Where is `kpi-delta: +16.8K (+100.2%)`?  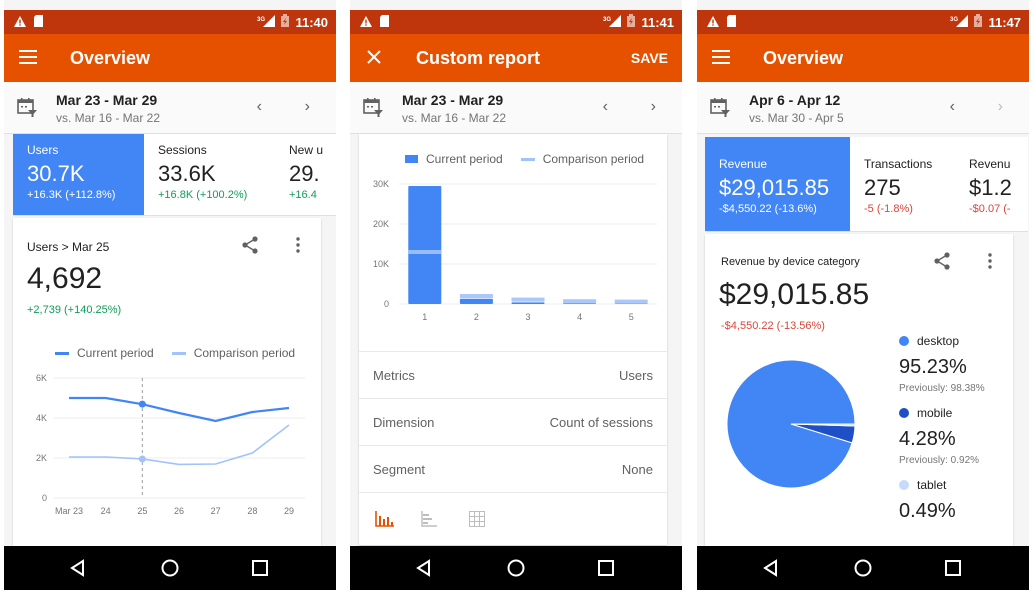
kpi-delta: +16.8K (+100.2%) is located at coordinates (203, 195).